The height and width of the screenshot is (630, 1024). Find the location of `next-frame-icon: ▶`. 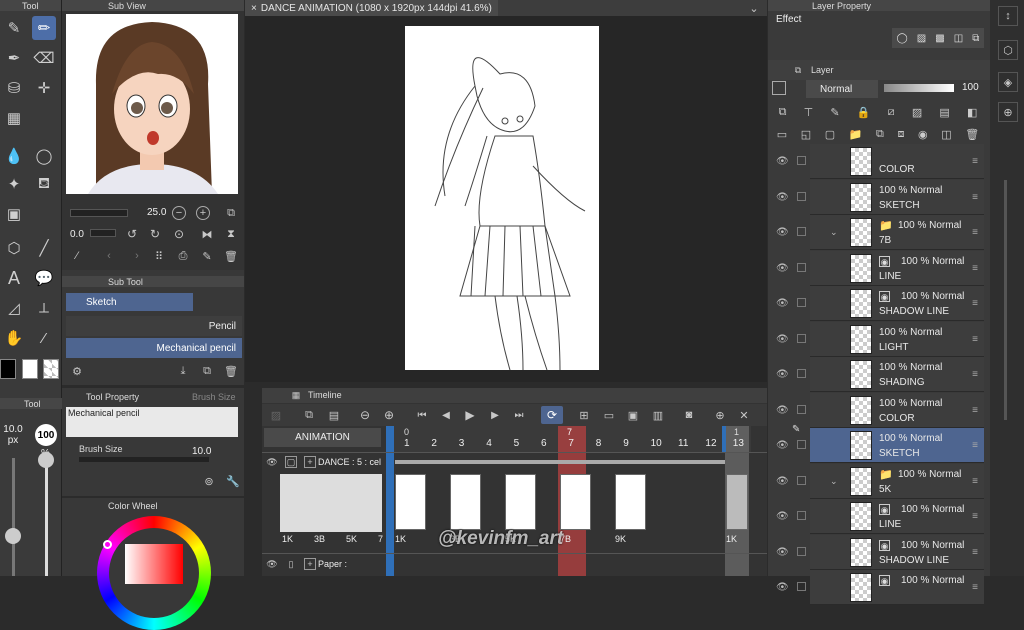

next-frame-icon: ▶ is located at coordinates (495, 415).